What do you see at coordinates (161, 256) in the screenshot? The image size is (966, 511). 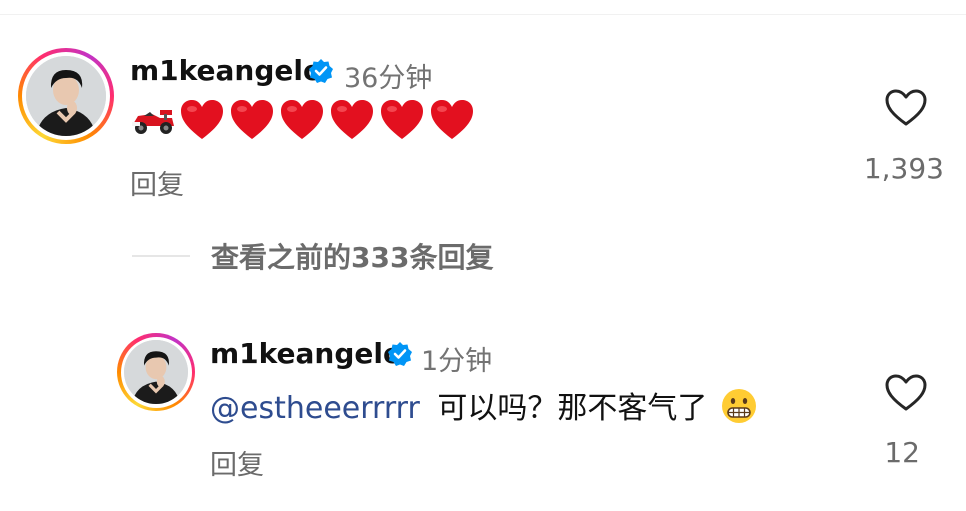 I see `view-replies-divider` at bounding box center [161, 256].